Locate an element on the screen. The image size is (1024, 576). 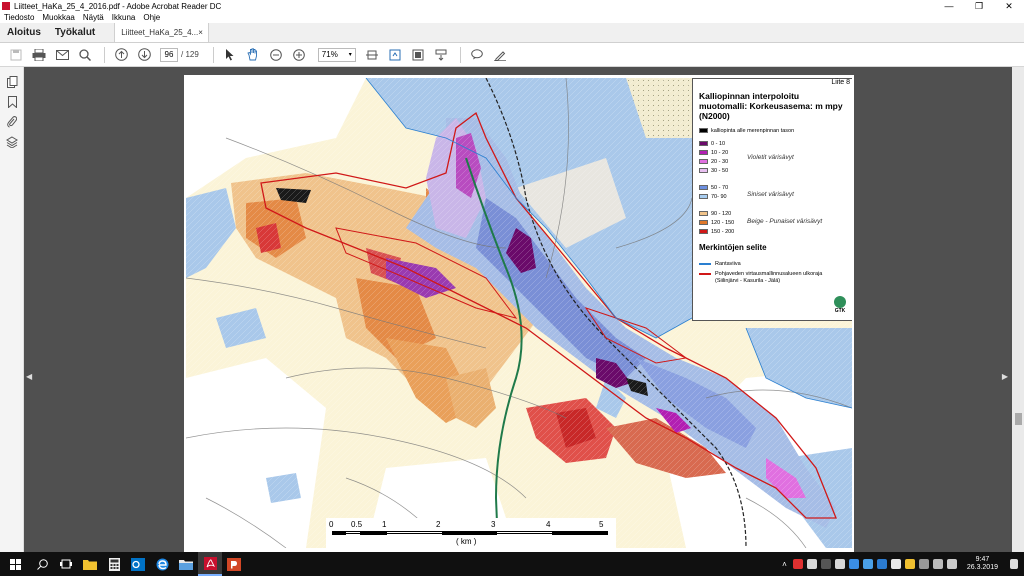
clock: 9:47 26.3.2019 is located at coordinates (982, 564).